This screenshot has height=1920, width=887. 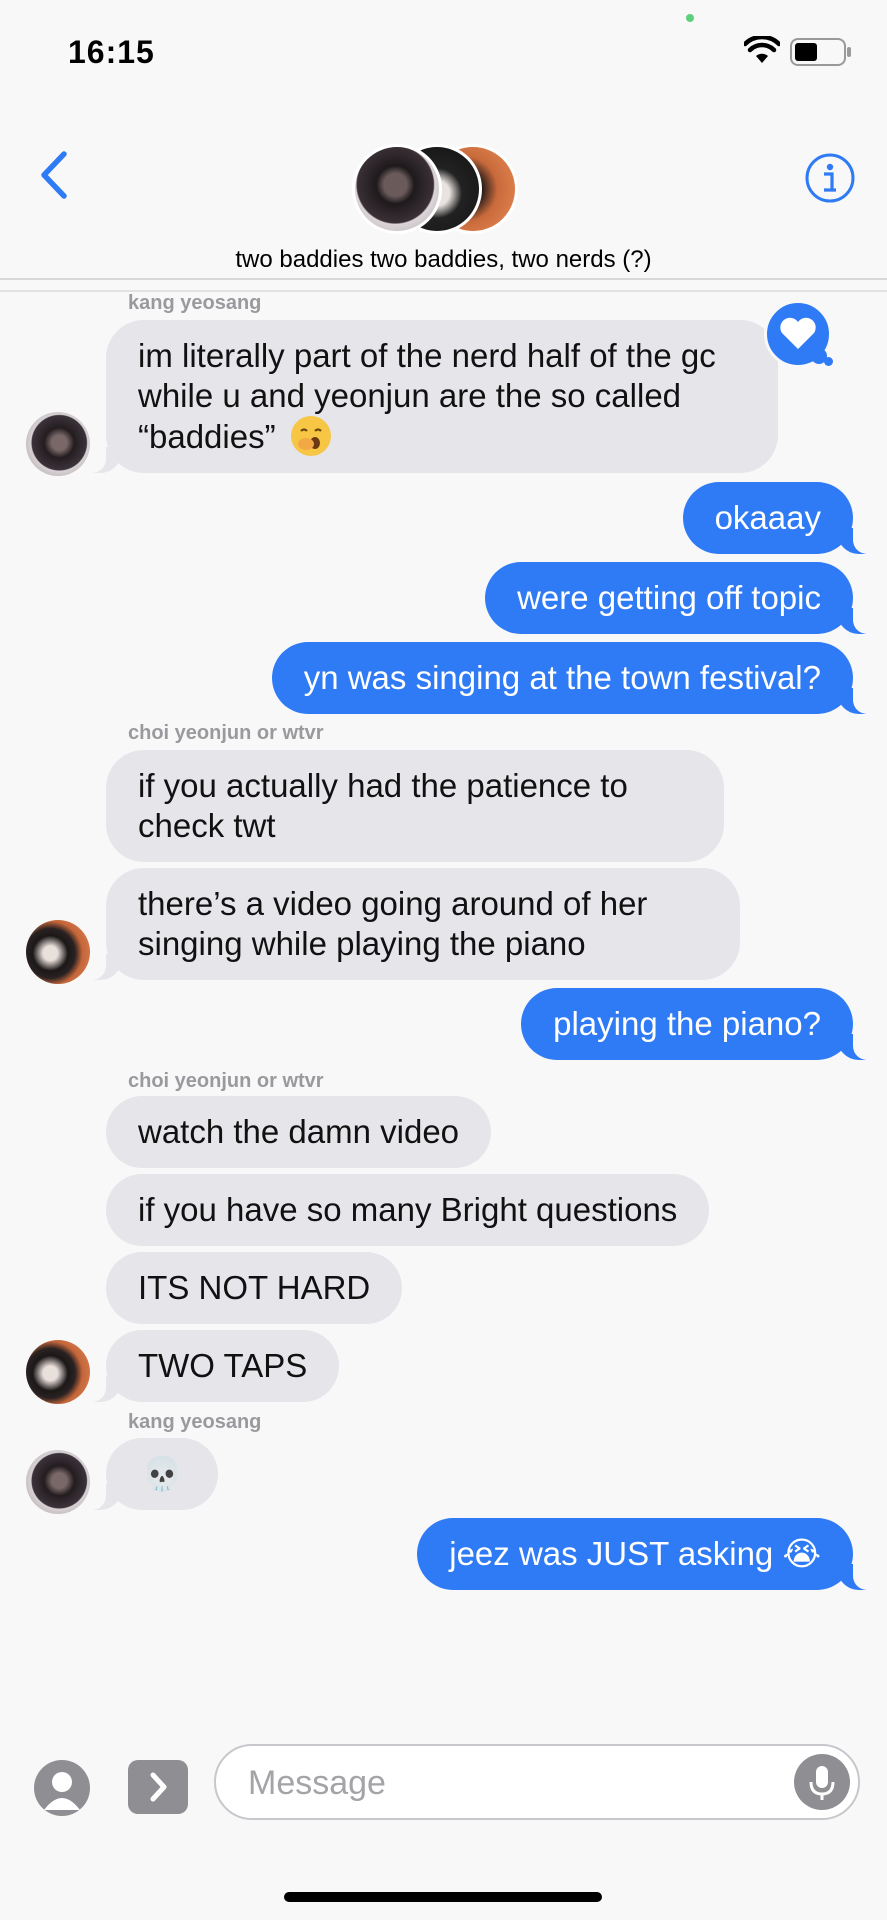 What do you see at coordinates (111, 52) in the screenshot?
I see `status-time: 16:15` at bounding box center [111, 52].